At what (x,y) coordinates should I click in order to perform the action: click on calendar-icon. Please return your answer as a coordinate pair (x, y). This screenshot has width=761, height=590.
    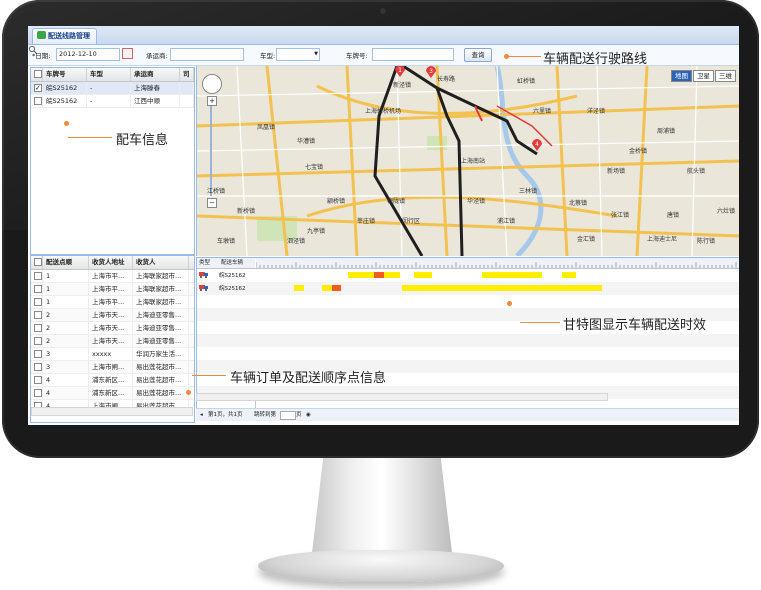
    Looking at the image, I should click on (127, 53).